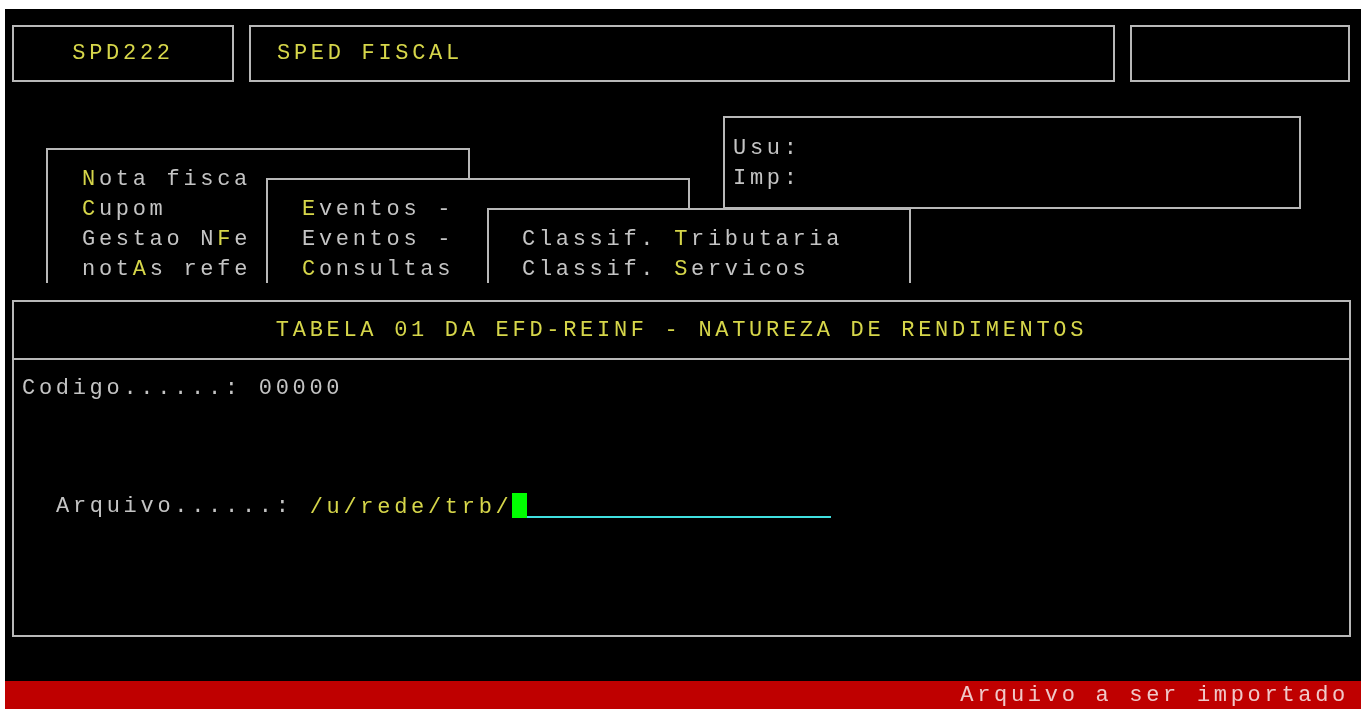 This screenshot has height=709, width=1361. What do you see at coordinates (1154, 695) in the screenshot?
I see `status-message: Arquivo a ser importado` at bounding box center [1154, 695].